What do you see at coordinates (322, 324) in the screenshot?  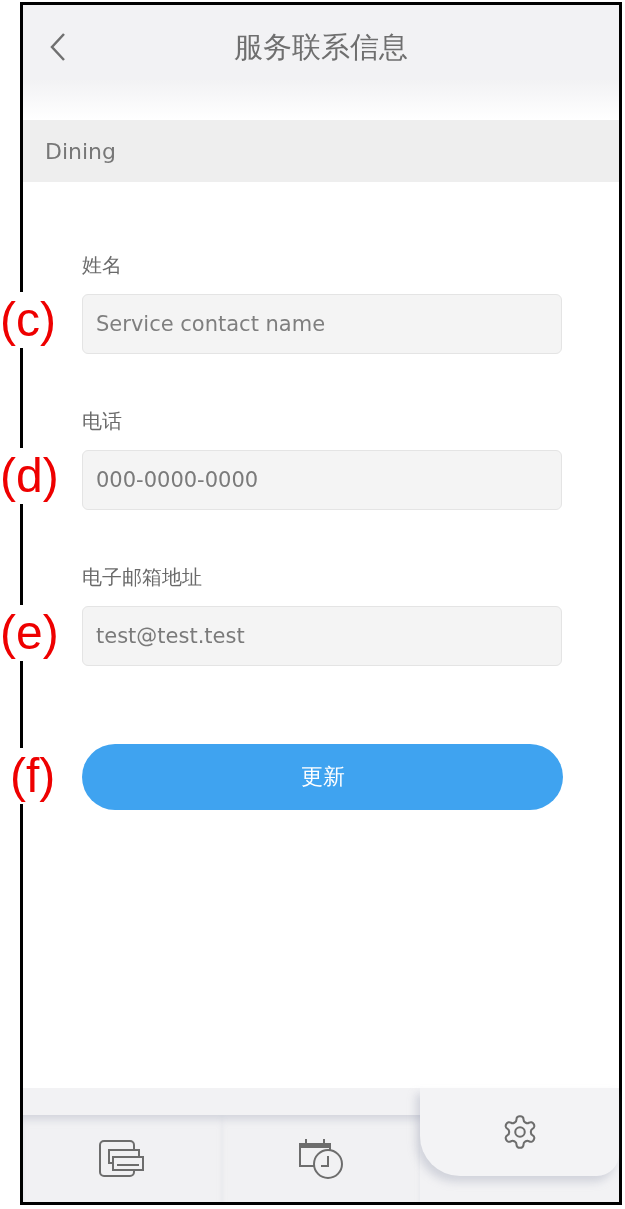 I see `input-field: Service contact name` at bounding box center [322, 324].